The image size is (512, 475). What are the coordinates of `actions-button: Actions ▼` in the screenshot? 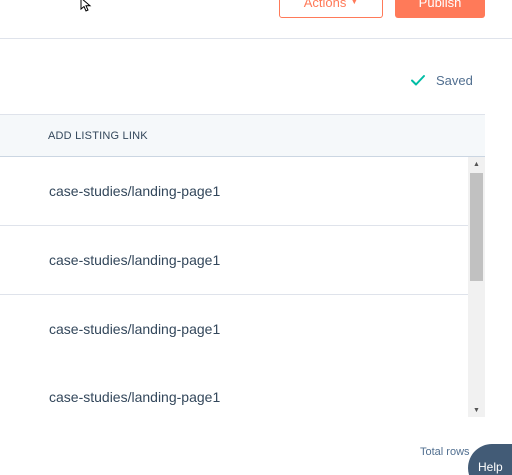 It's located at (331, 9).